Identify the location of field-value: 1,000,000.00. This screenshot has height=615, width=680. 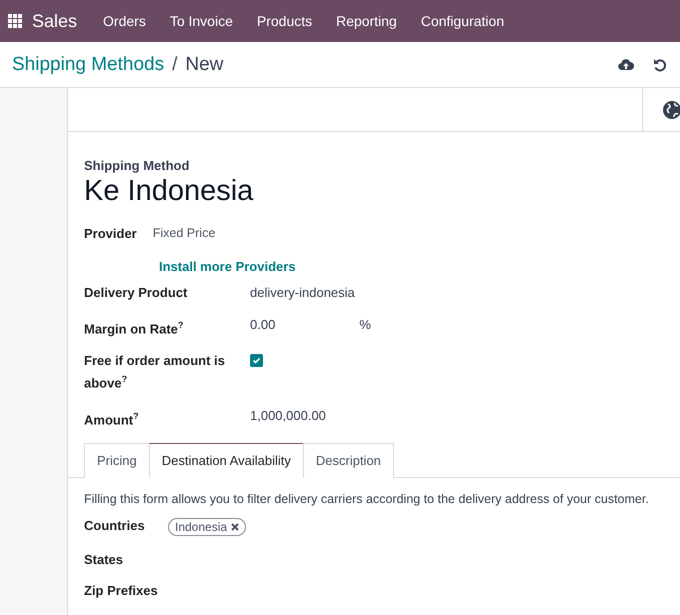
(288, 417).